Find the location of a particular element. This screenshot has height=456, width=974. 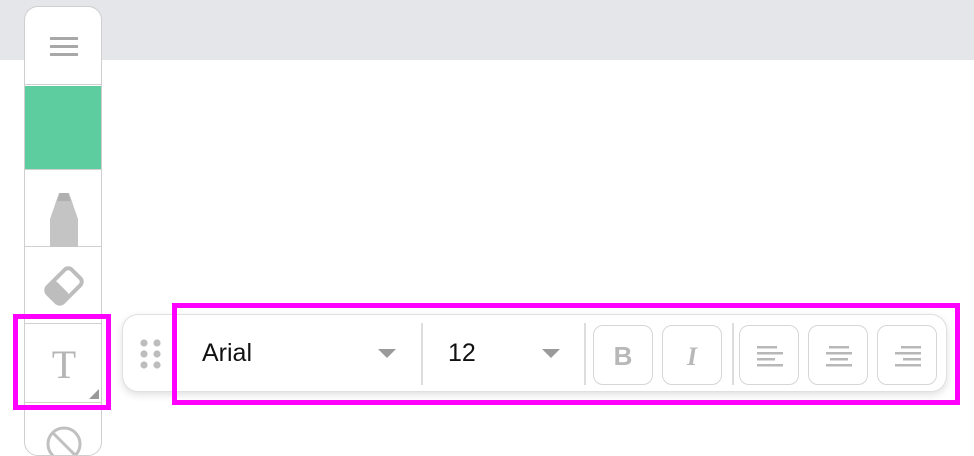

align-right-icon is located at coordinates (908, 356).